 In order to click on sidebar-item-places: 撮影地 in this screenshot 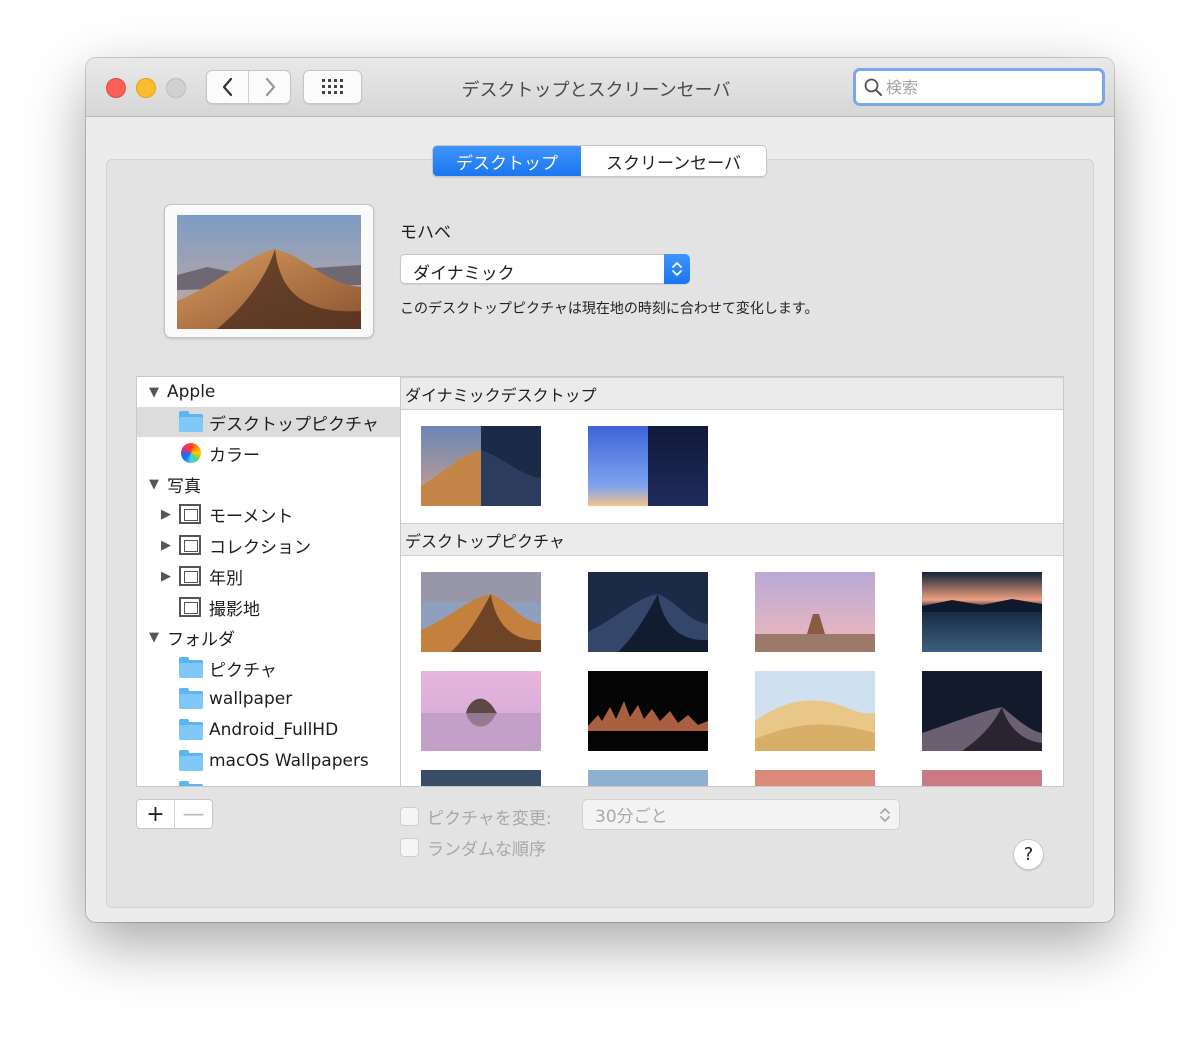, I will do `click(268, 607)`.